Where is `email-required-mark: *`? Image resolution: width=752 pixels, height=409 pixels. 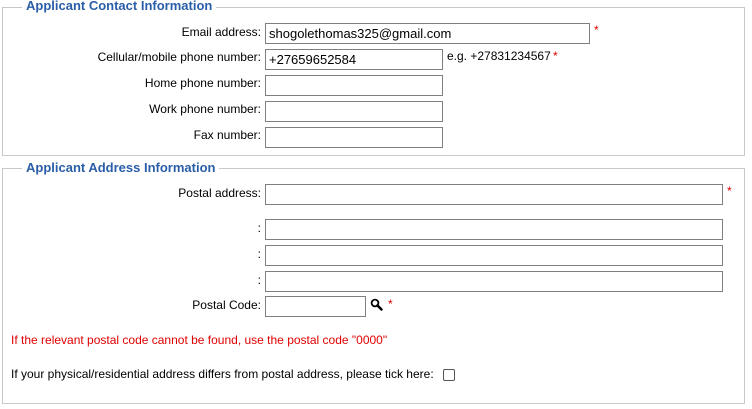 email-required-mark: * is located at coordinates (596, 30).